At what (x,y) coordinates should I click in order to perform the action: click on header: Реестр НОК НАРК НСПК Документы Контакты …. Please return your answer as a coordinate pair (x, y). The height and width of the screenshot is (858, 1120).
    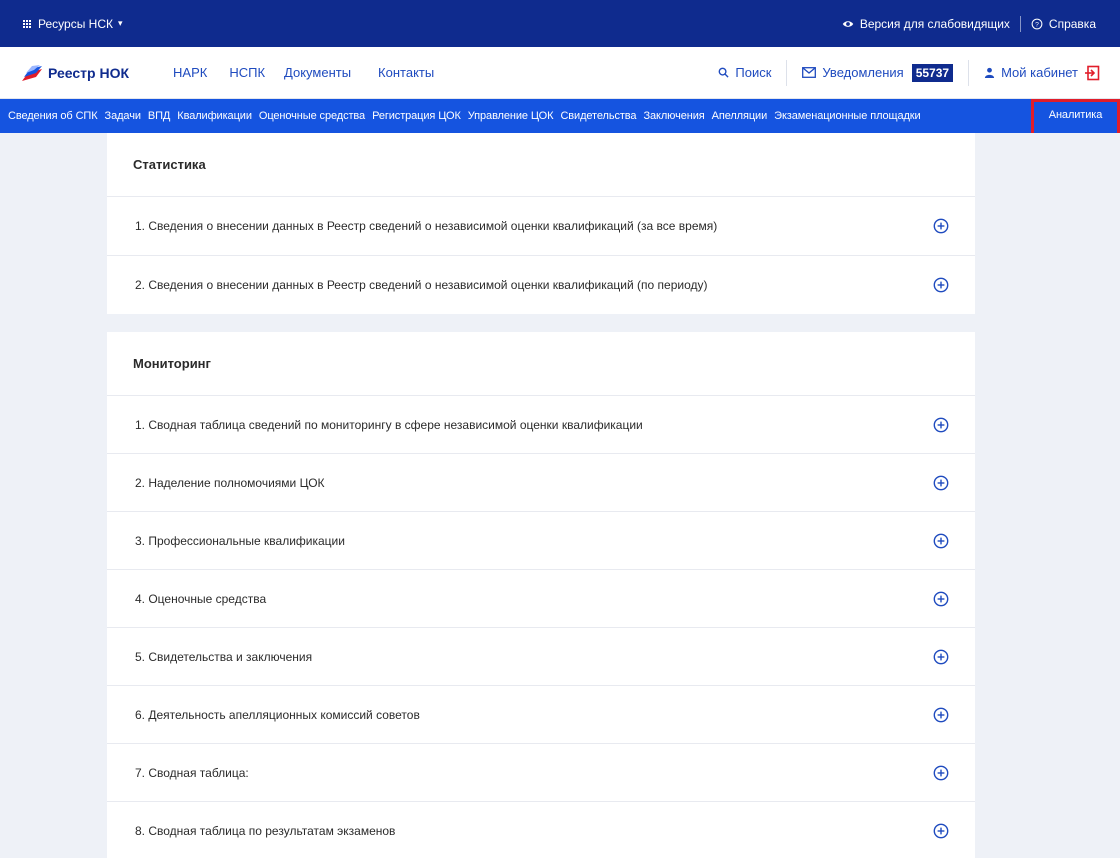
    Looking at the image, I should click on (560, 73).